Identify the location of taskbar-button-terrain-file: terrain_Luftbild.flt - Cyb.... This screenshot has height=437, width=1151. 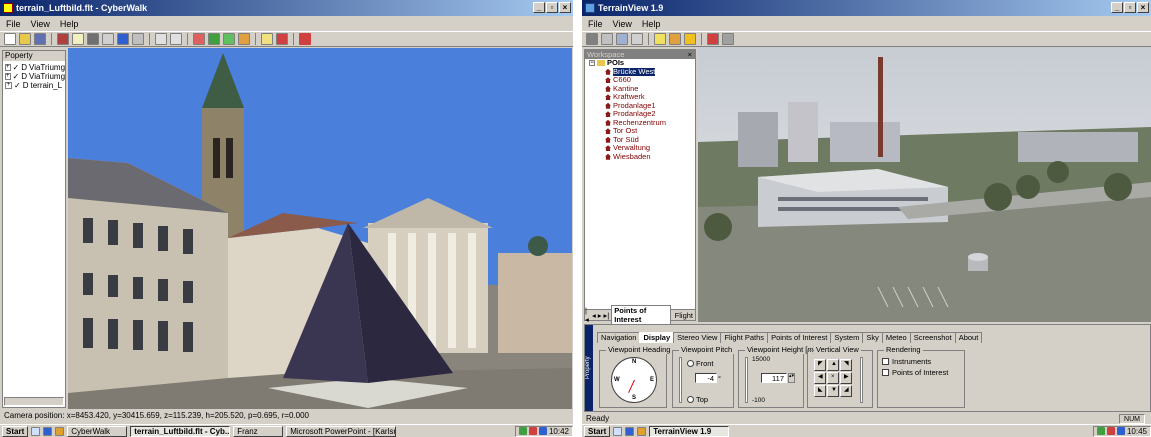
(180, 431).